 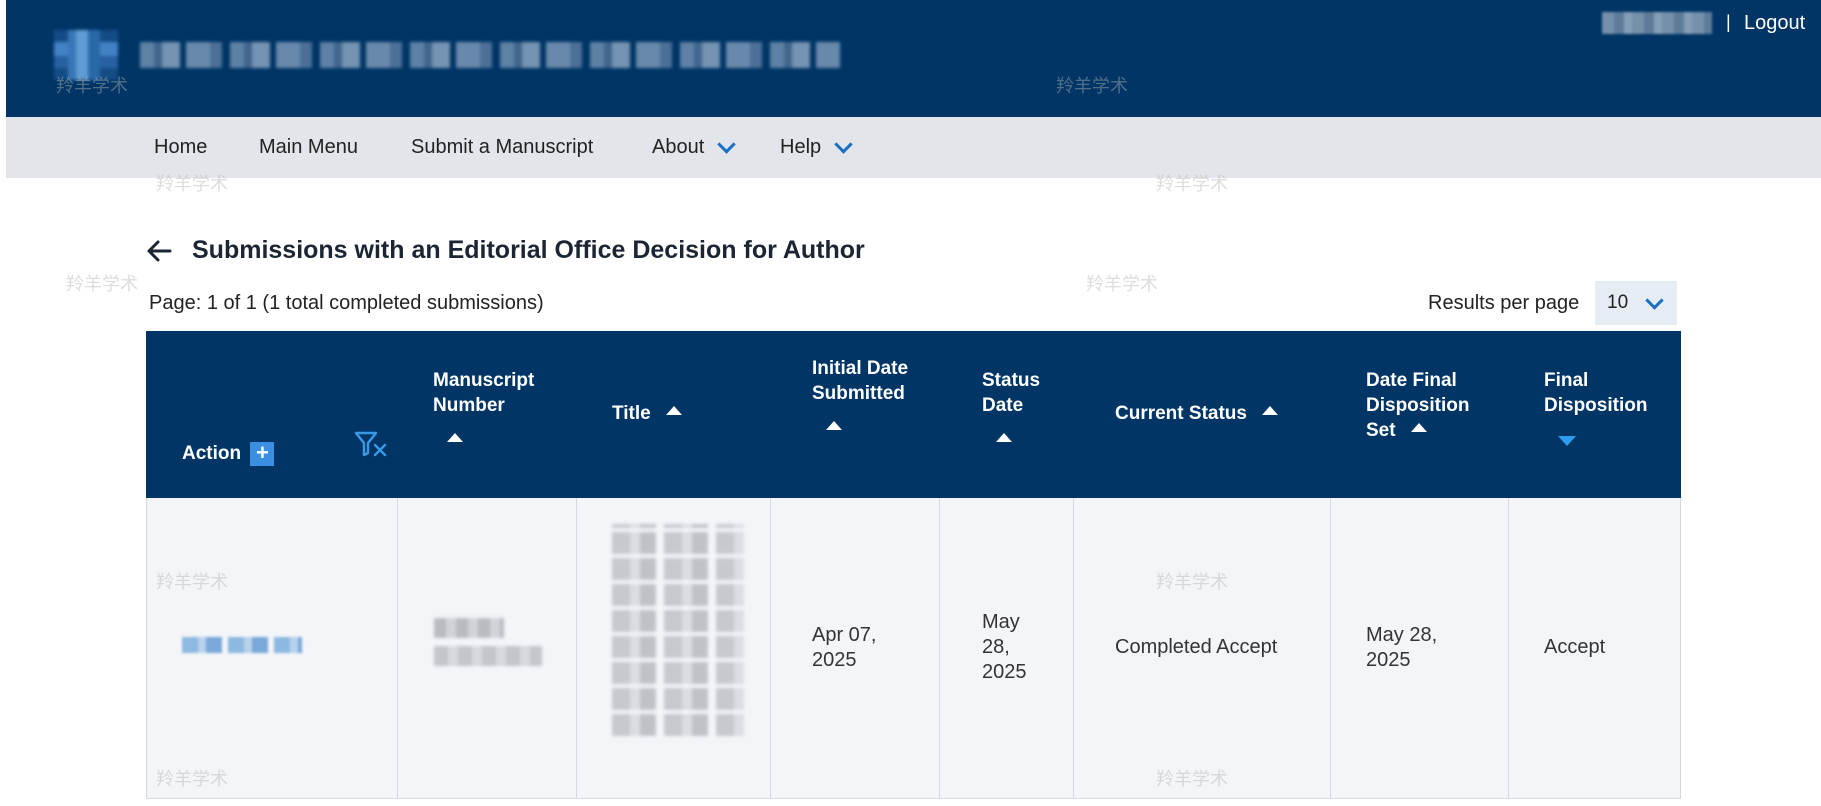 What do you see at coordinates (242, 645) in the screenshot?
I see `action-link-redacted` at bounding box center [242, 645].